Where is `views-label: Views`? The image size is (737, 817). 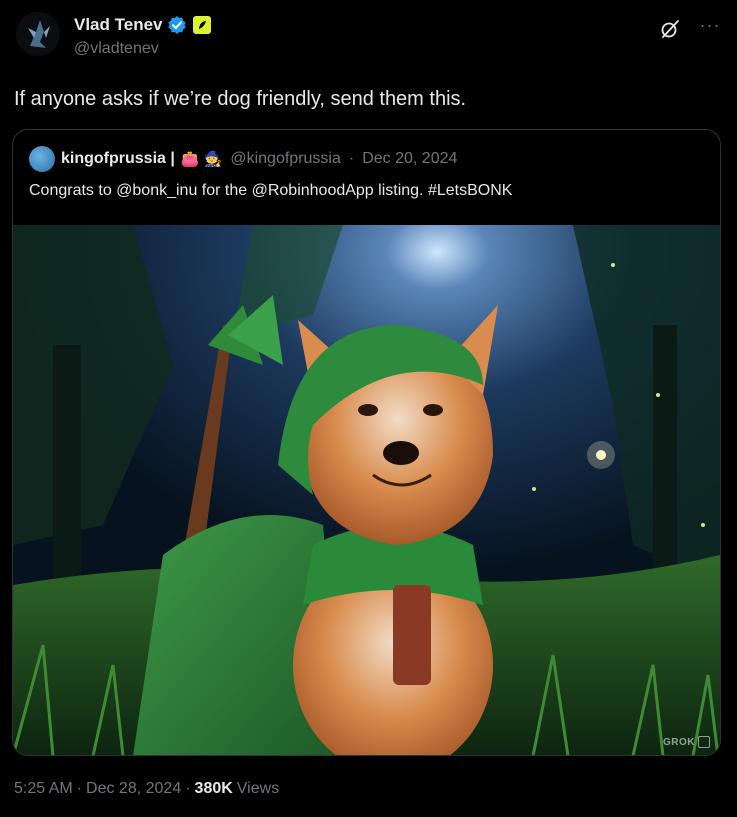 views-label: Views is located at coordinates (258, 788).